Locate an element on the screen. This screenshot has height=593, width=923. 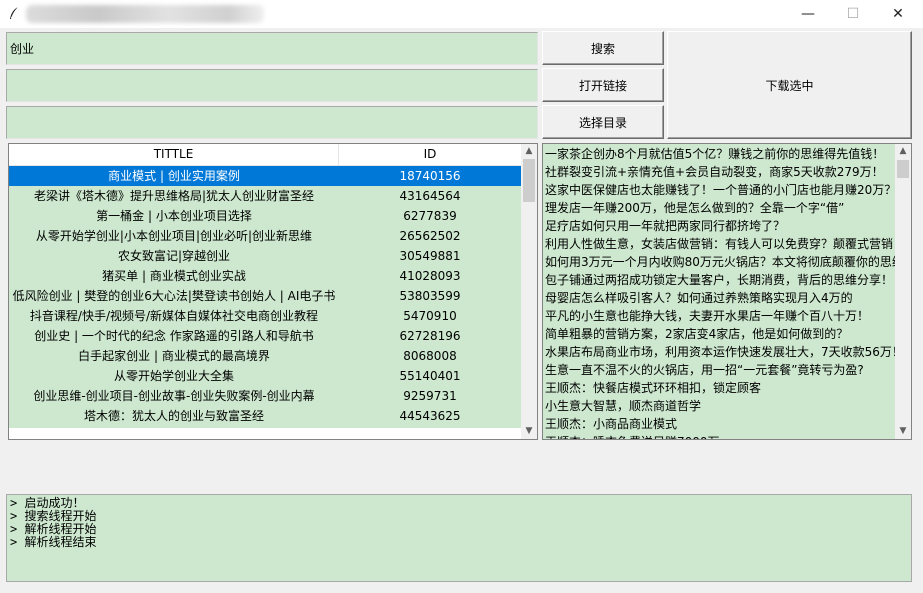
table-row: 塔木德：犹太人的创业与致富圣经 44543625 is located at coordinates (265, 416).